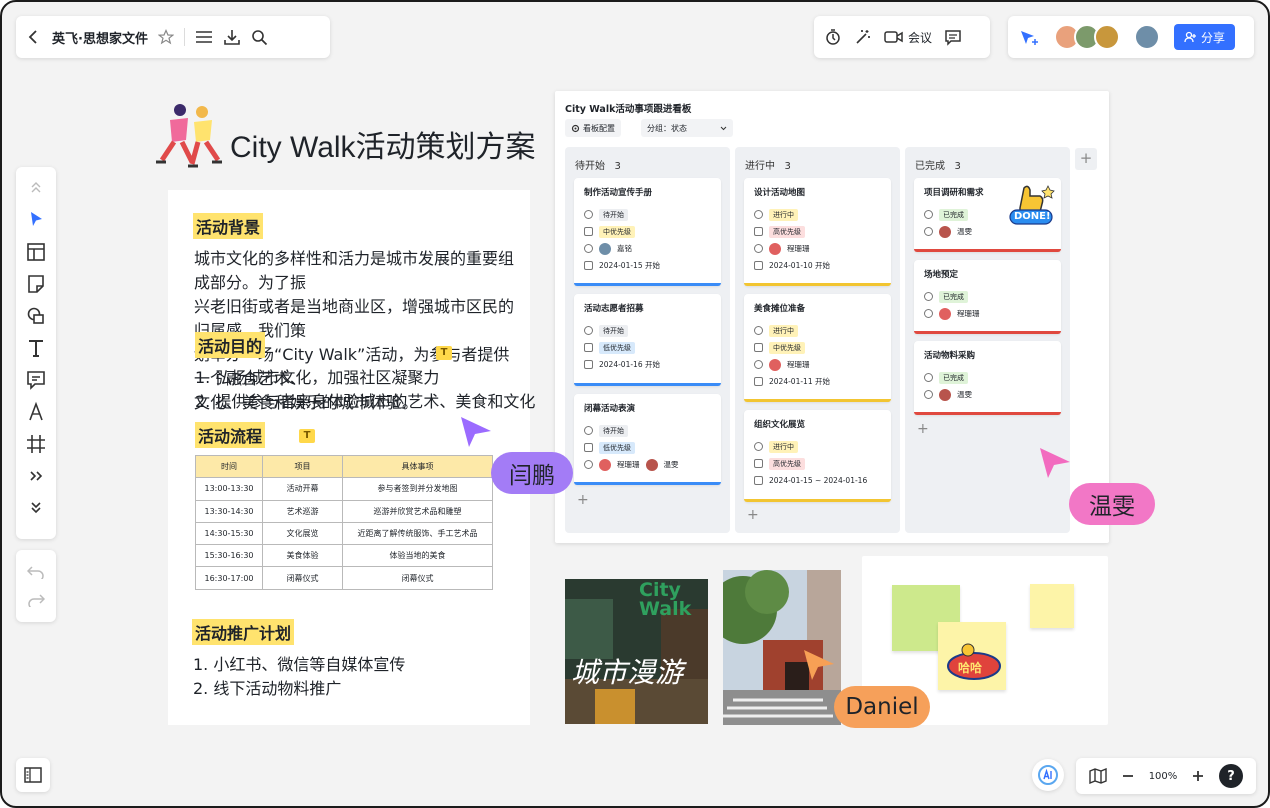 The height and width of the screenshot is (808, 1270). I want to click on city-walk-poster-image: City Walk 城市漫游, so click(636, 651).